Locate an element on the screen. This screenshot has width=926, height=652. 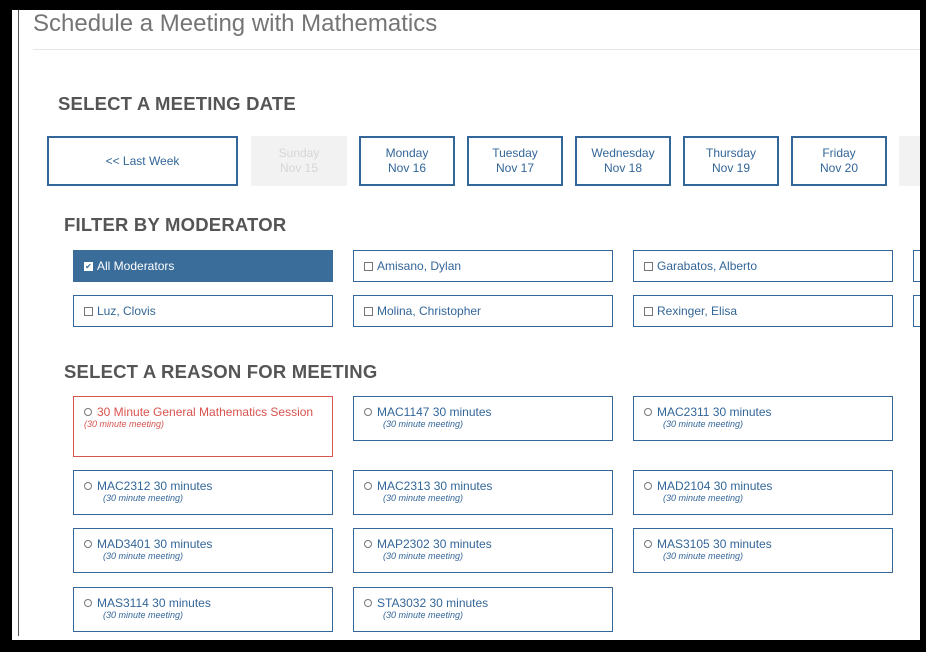
reason-mas3105: MAS3105 30 minutes (30 minute meeting) is located at coordinates (763, 550).